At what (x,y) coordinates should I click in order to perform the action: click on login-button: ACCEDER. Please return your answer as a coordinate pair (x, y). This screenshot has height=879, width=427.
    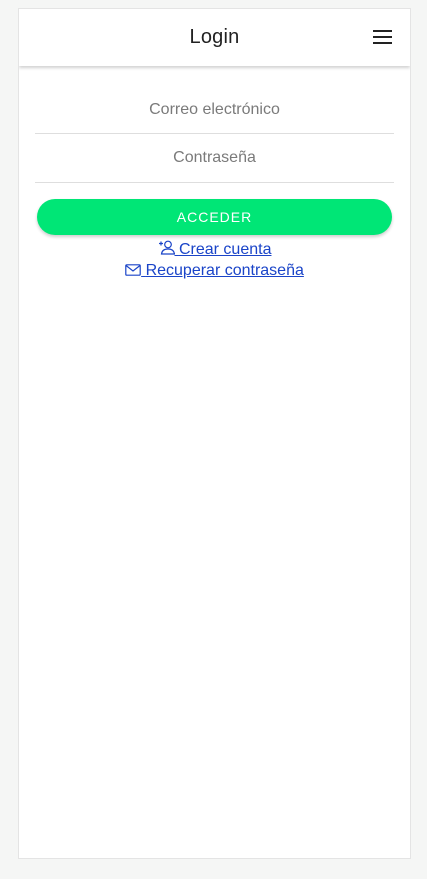
    Looking at the image, I should click on (214, 217).